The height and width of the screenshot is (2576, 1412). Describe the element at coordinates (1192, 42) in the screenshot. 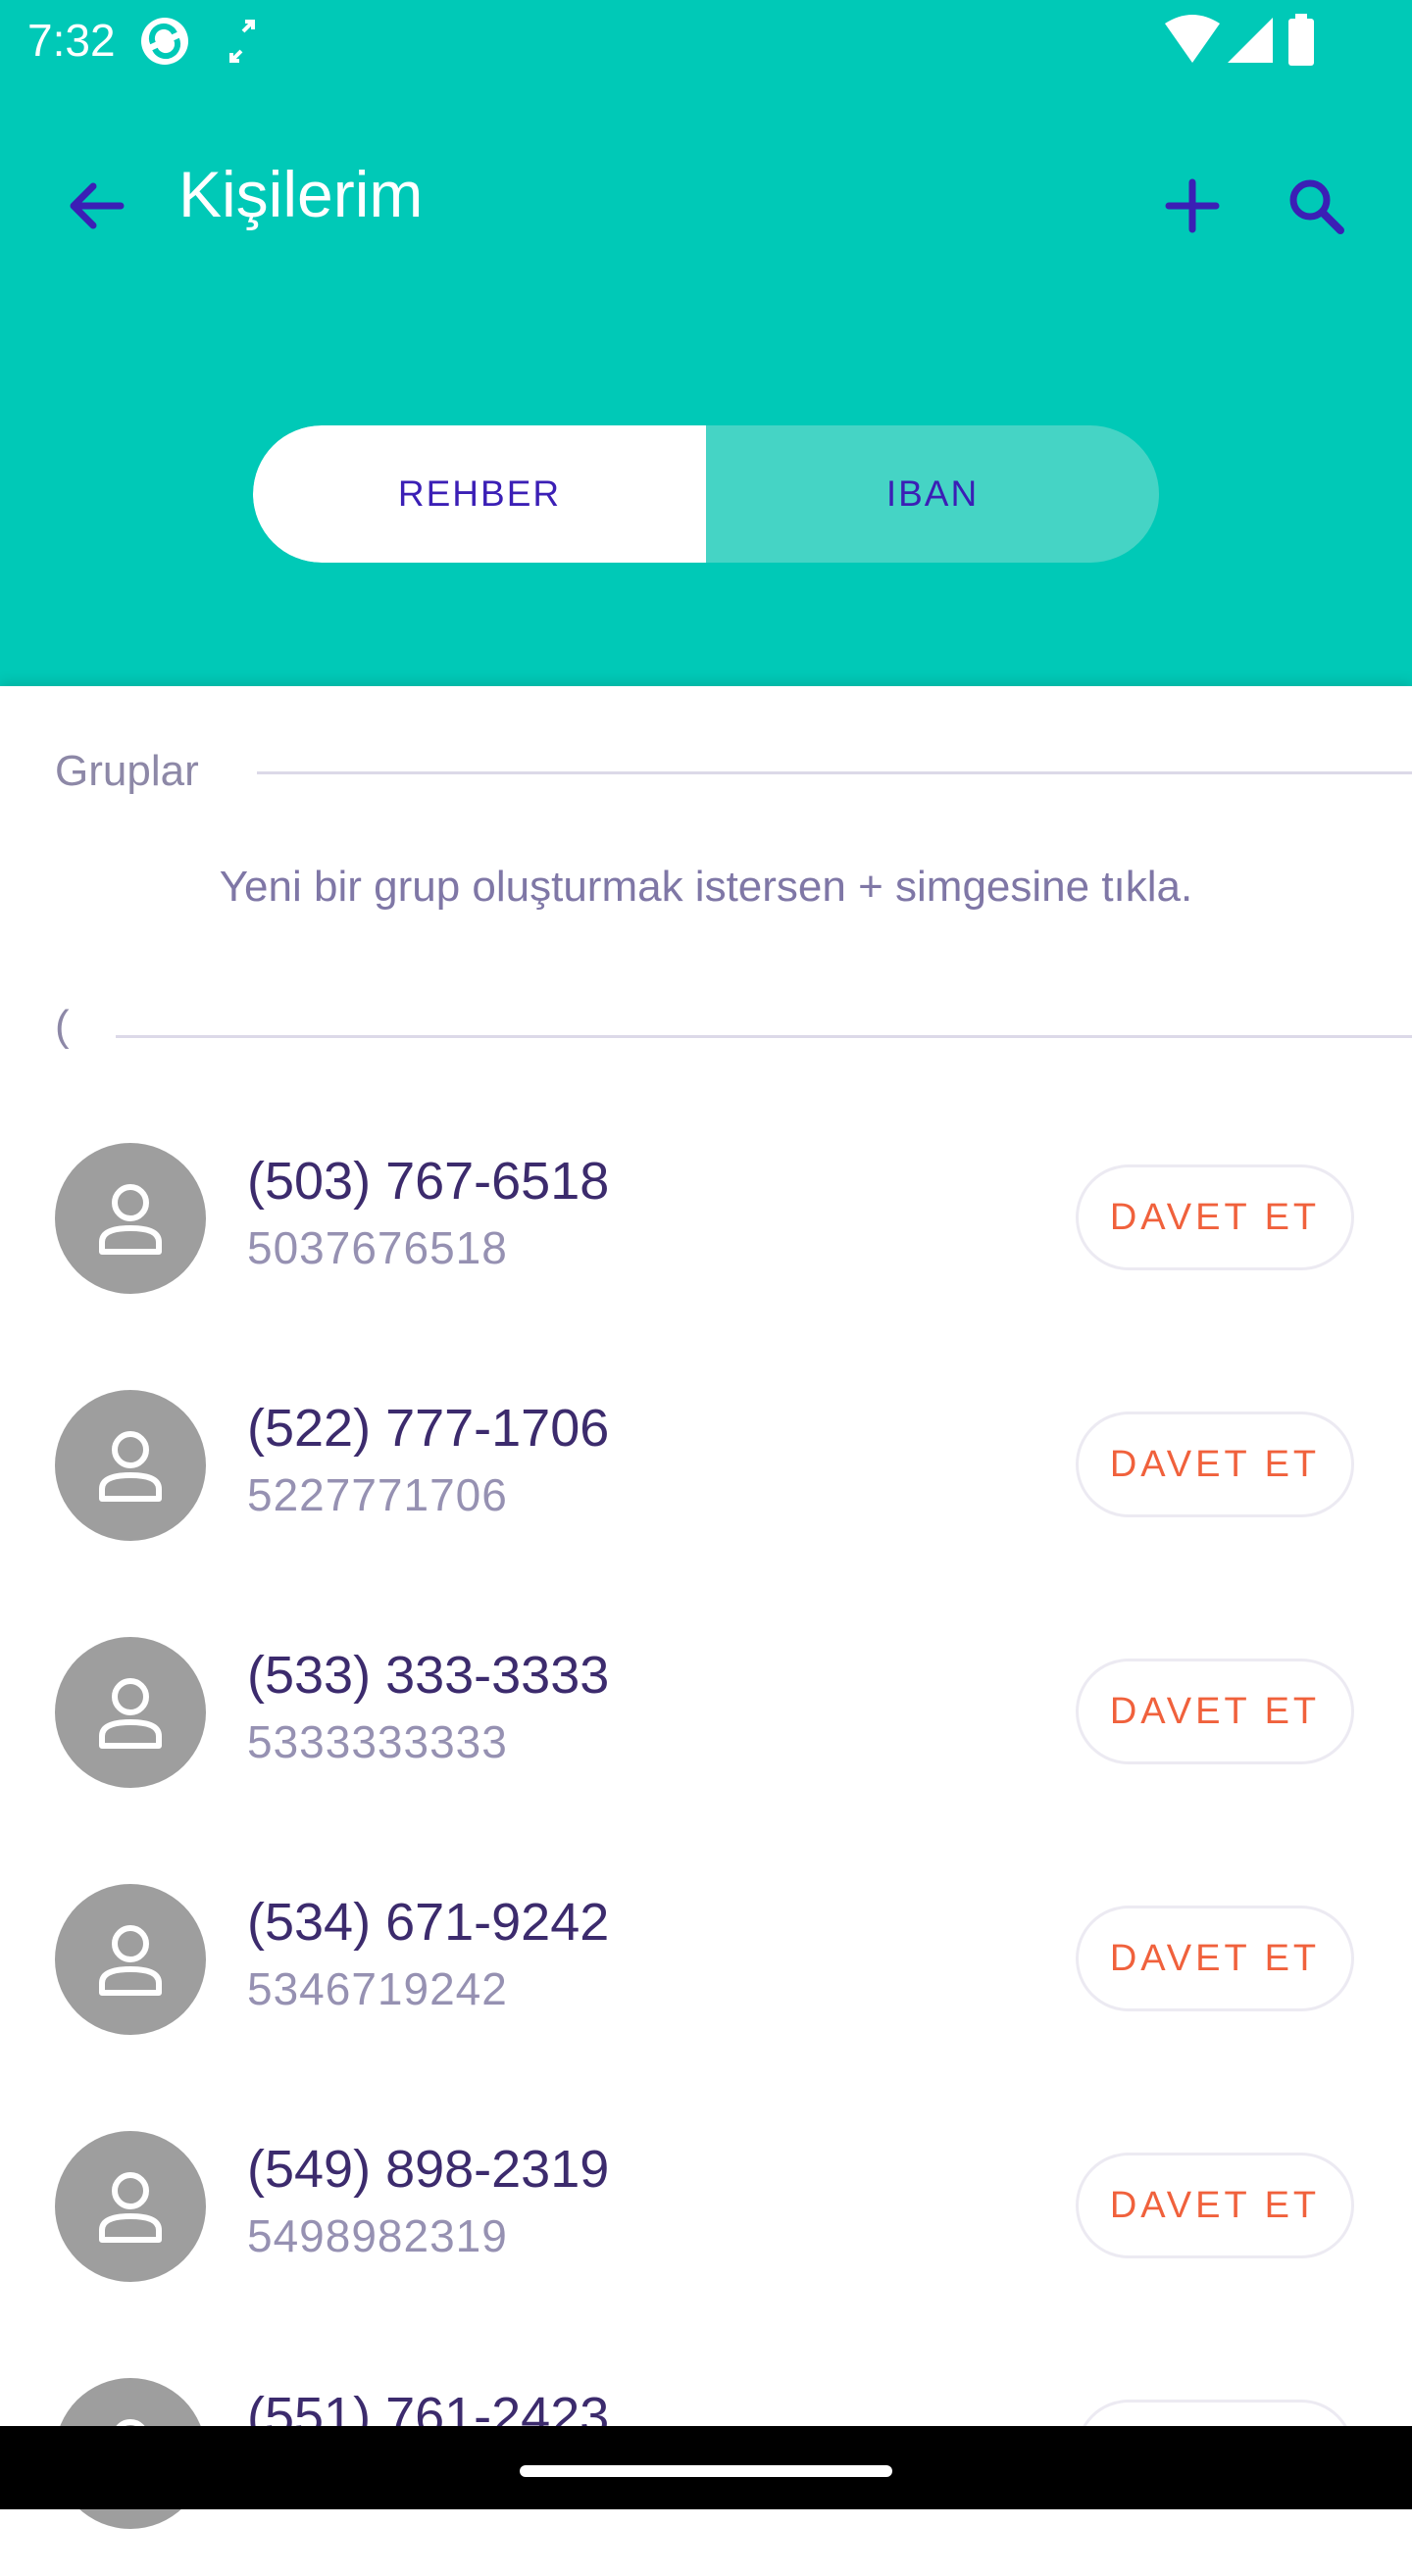

I see `wifi-icon` at that location.